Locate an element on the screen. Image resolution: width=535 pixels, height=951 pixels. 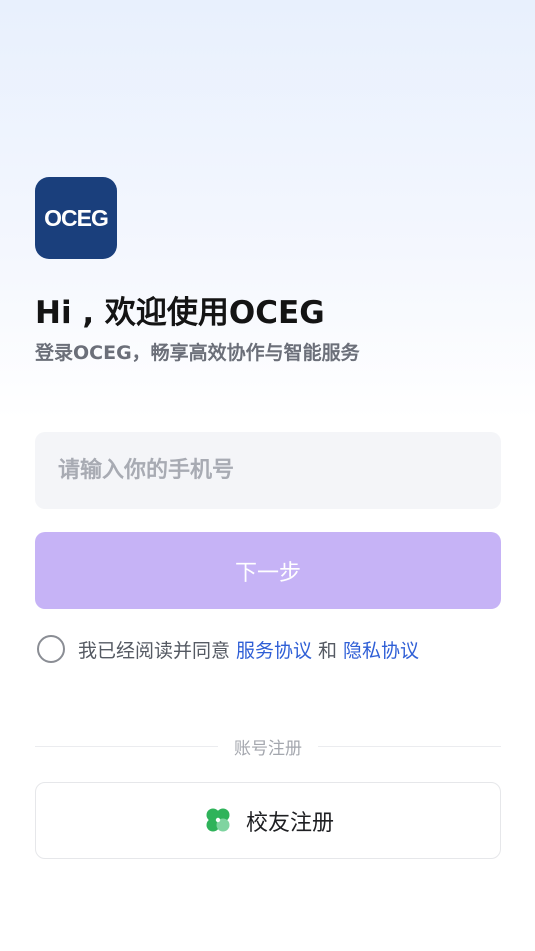
alumni-register-label: 校友注册 is located at coordinates (289, 823).